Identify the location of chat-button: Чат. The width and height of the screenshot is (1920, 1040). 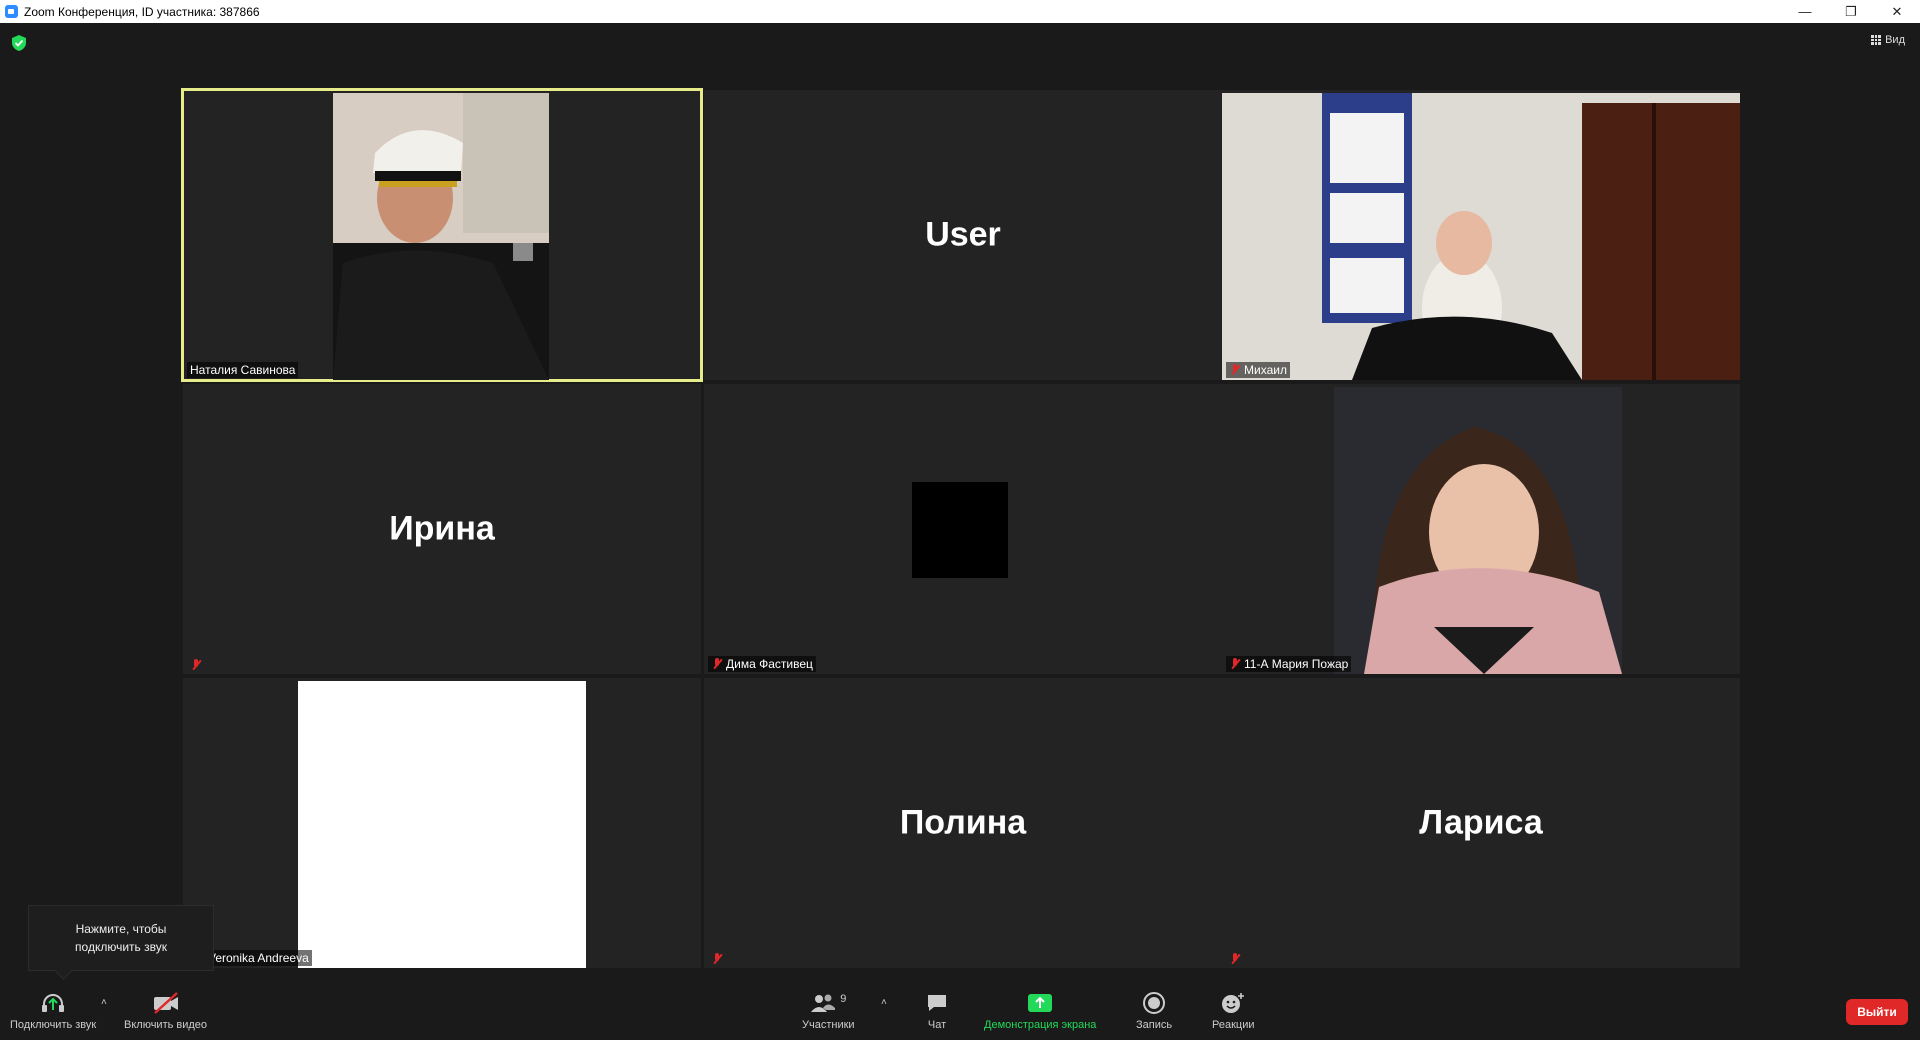
(937, 1011).